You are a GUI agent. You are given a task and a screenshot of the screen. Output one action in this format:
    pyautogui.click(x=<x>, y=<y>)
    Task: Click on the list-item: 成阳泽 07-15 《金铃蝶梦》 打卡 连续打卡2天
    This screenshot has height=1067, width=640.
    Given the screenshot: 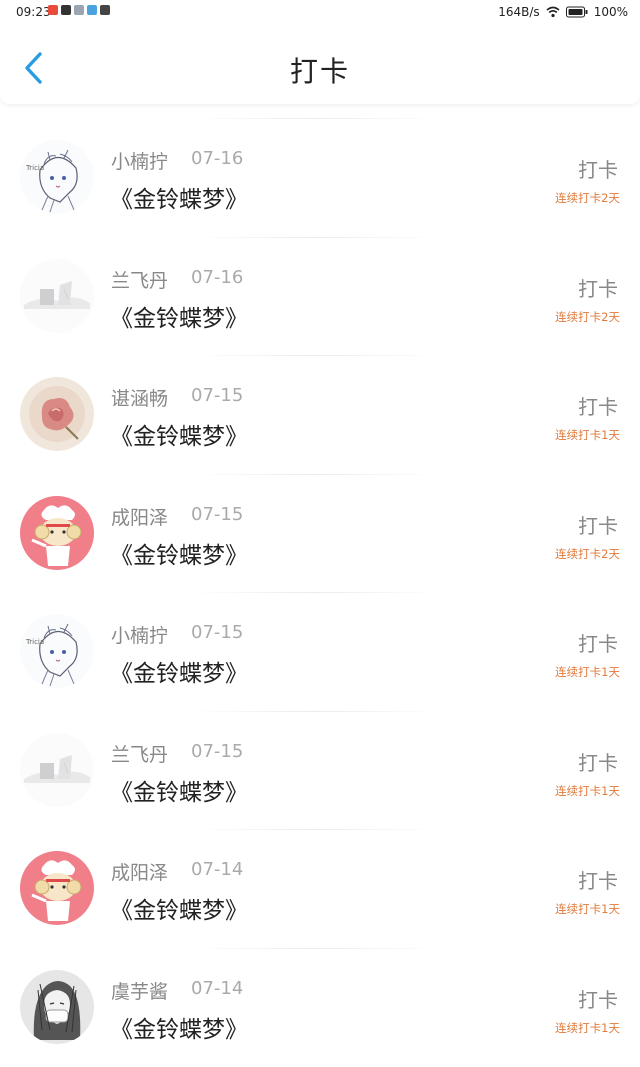 What is the action you would take?
    pyautogui.click(x=320, y=533)
    